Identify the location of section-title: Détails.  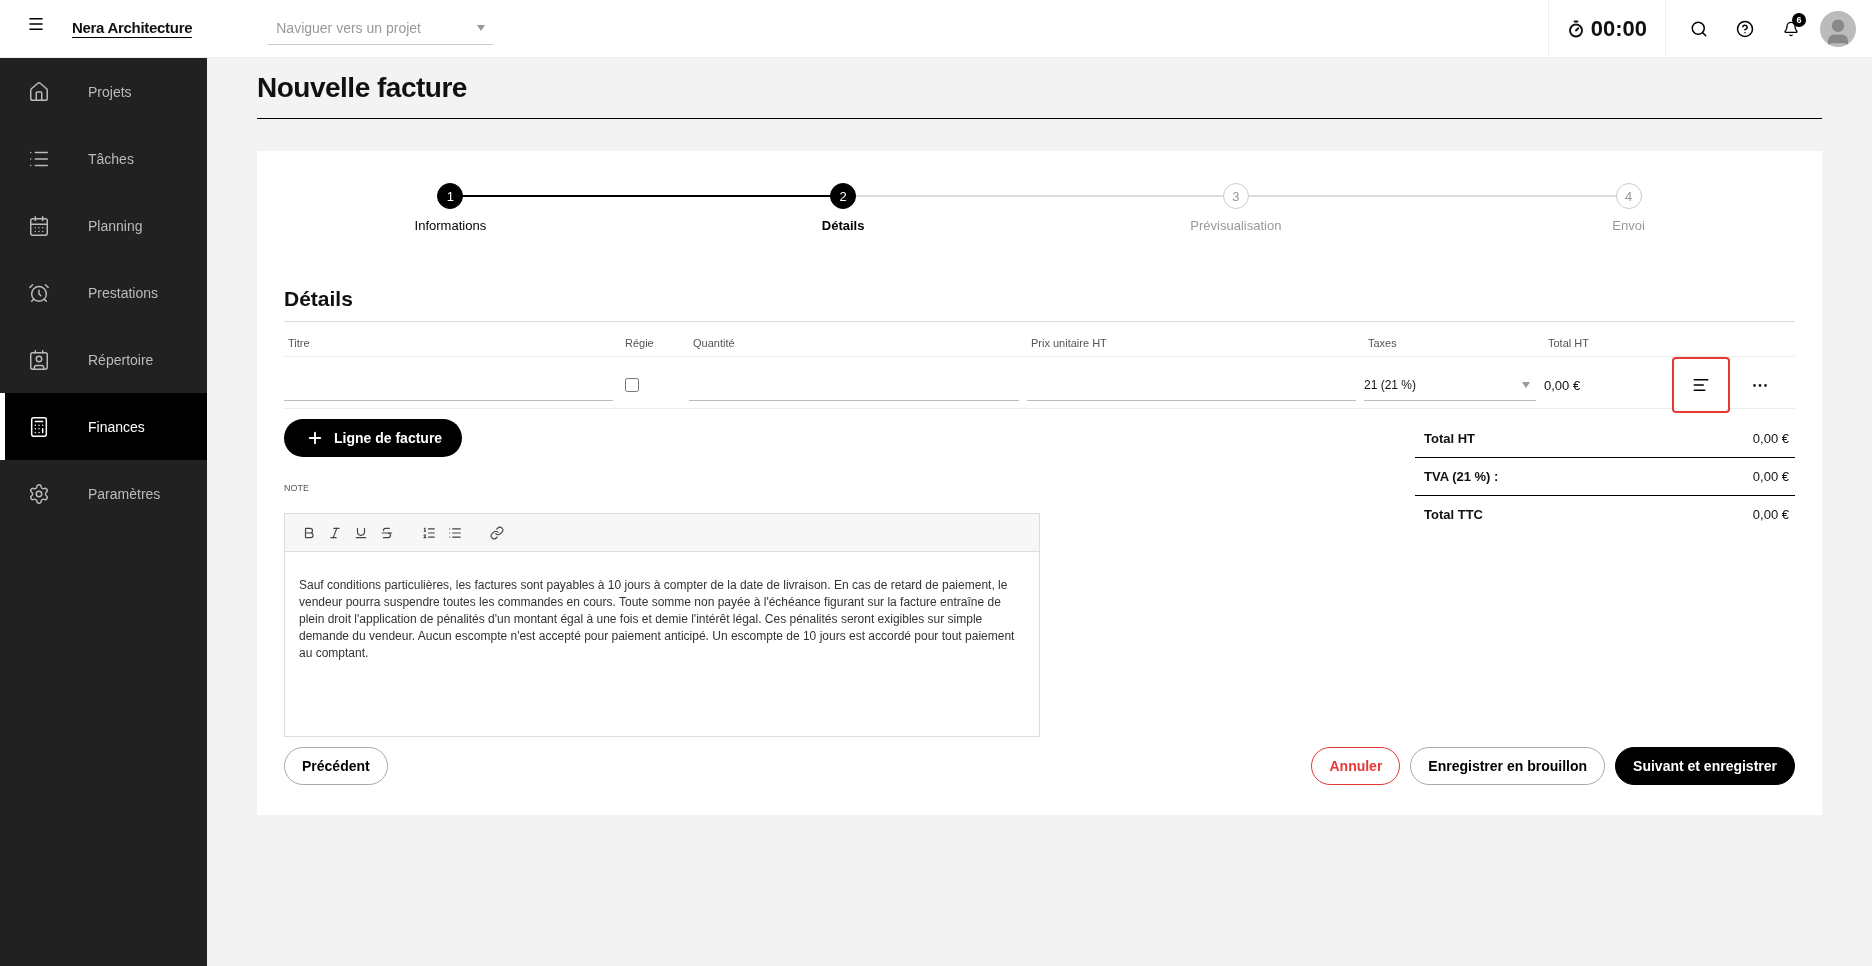
(1039, 304).